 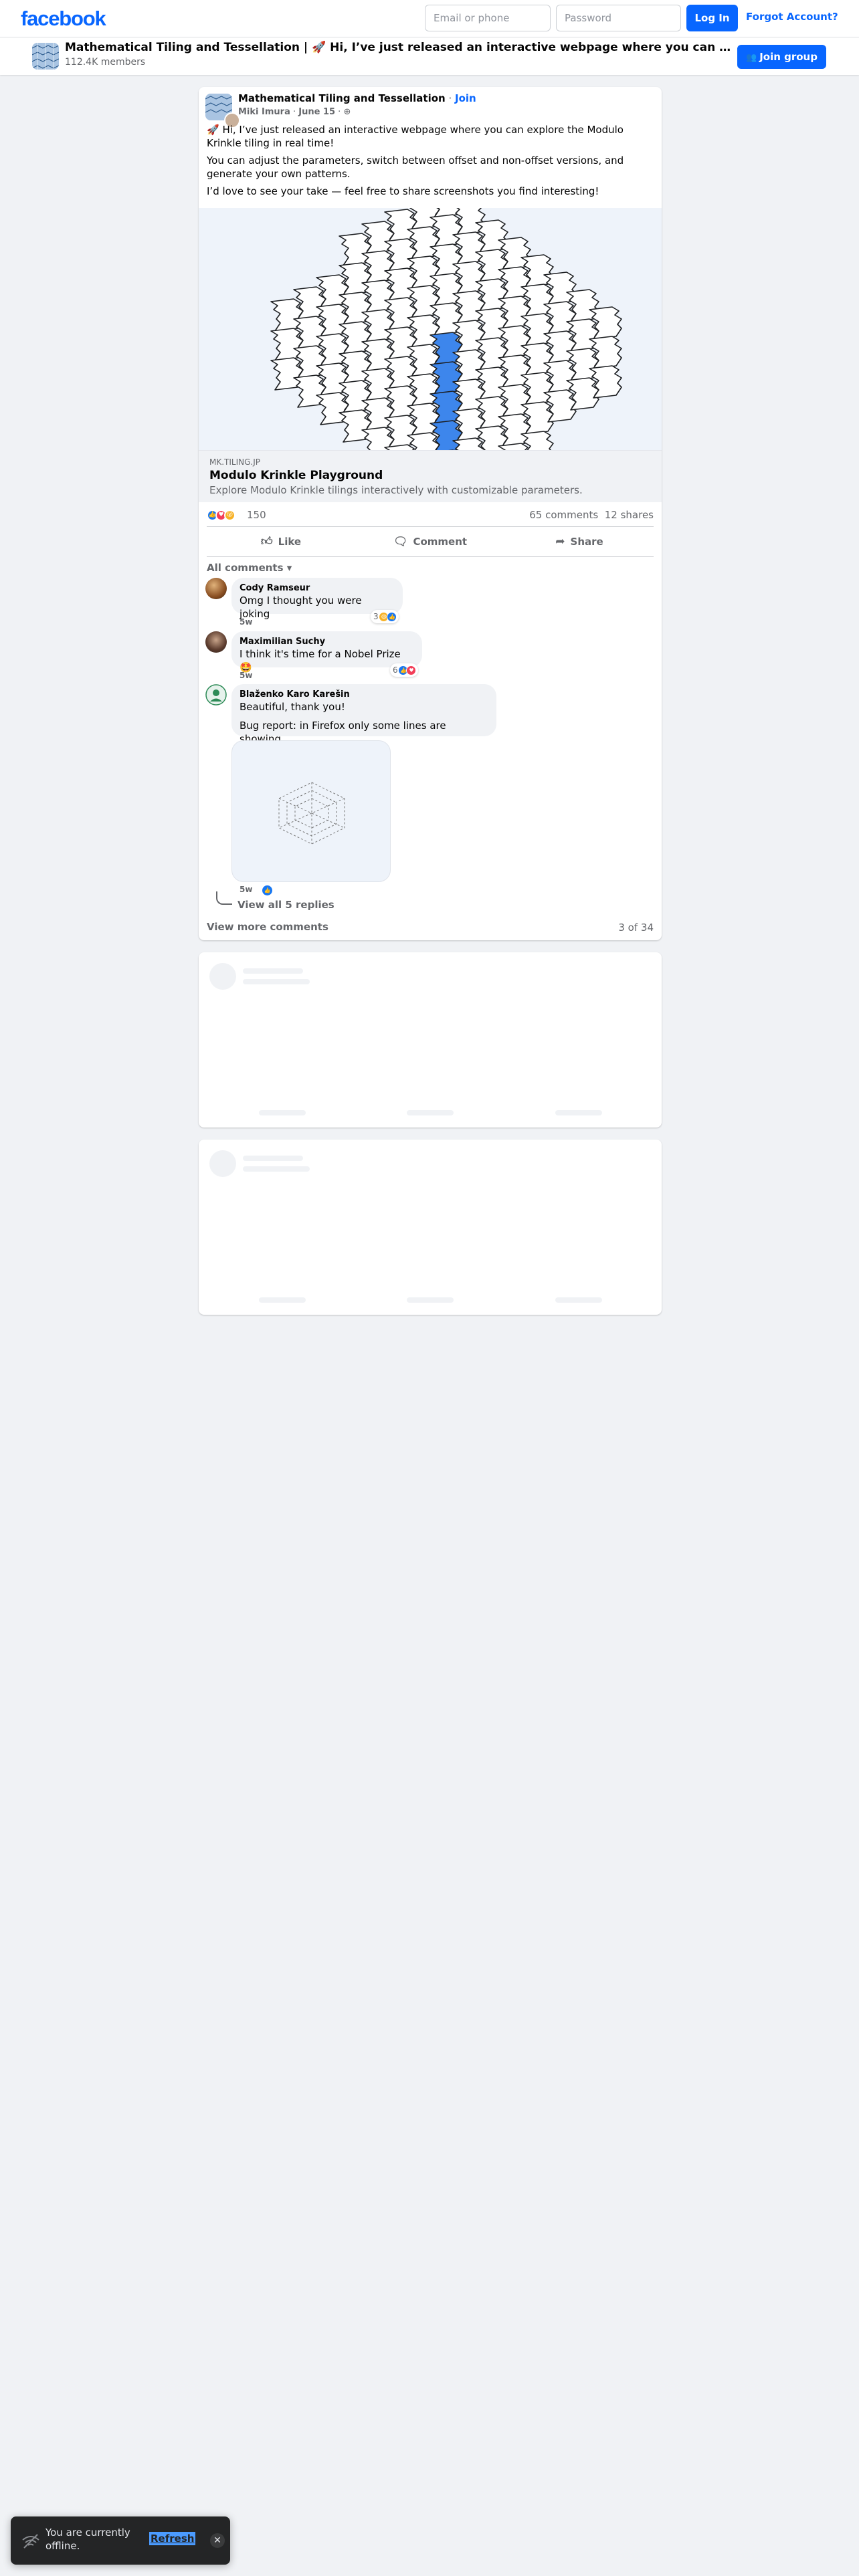 What do you see at coordinates (264, 112) in the screenshot?
I see `post-author: Miki Imura` at bounding box center [264, 112].